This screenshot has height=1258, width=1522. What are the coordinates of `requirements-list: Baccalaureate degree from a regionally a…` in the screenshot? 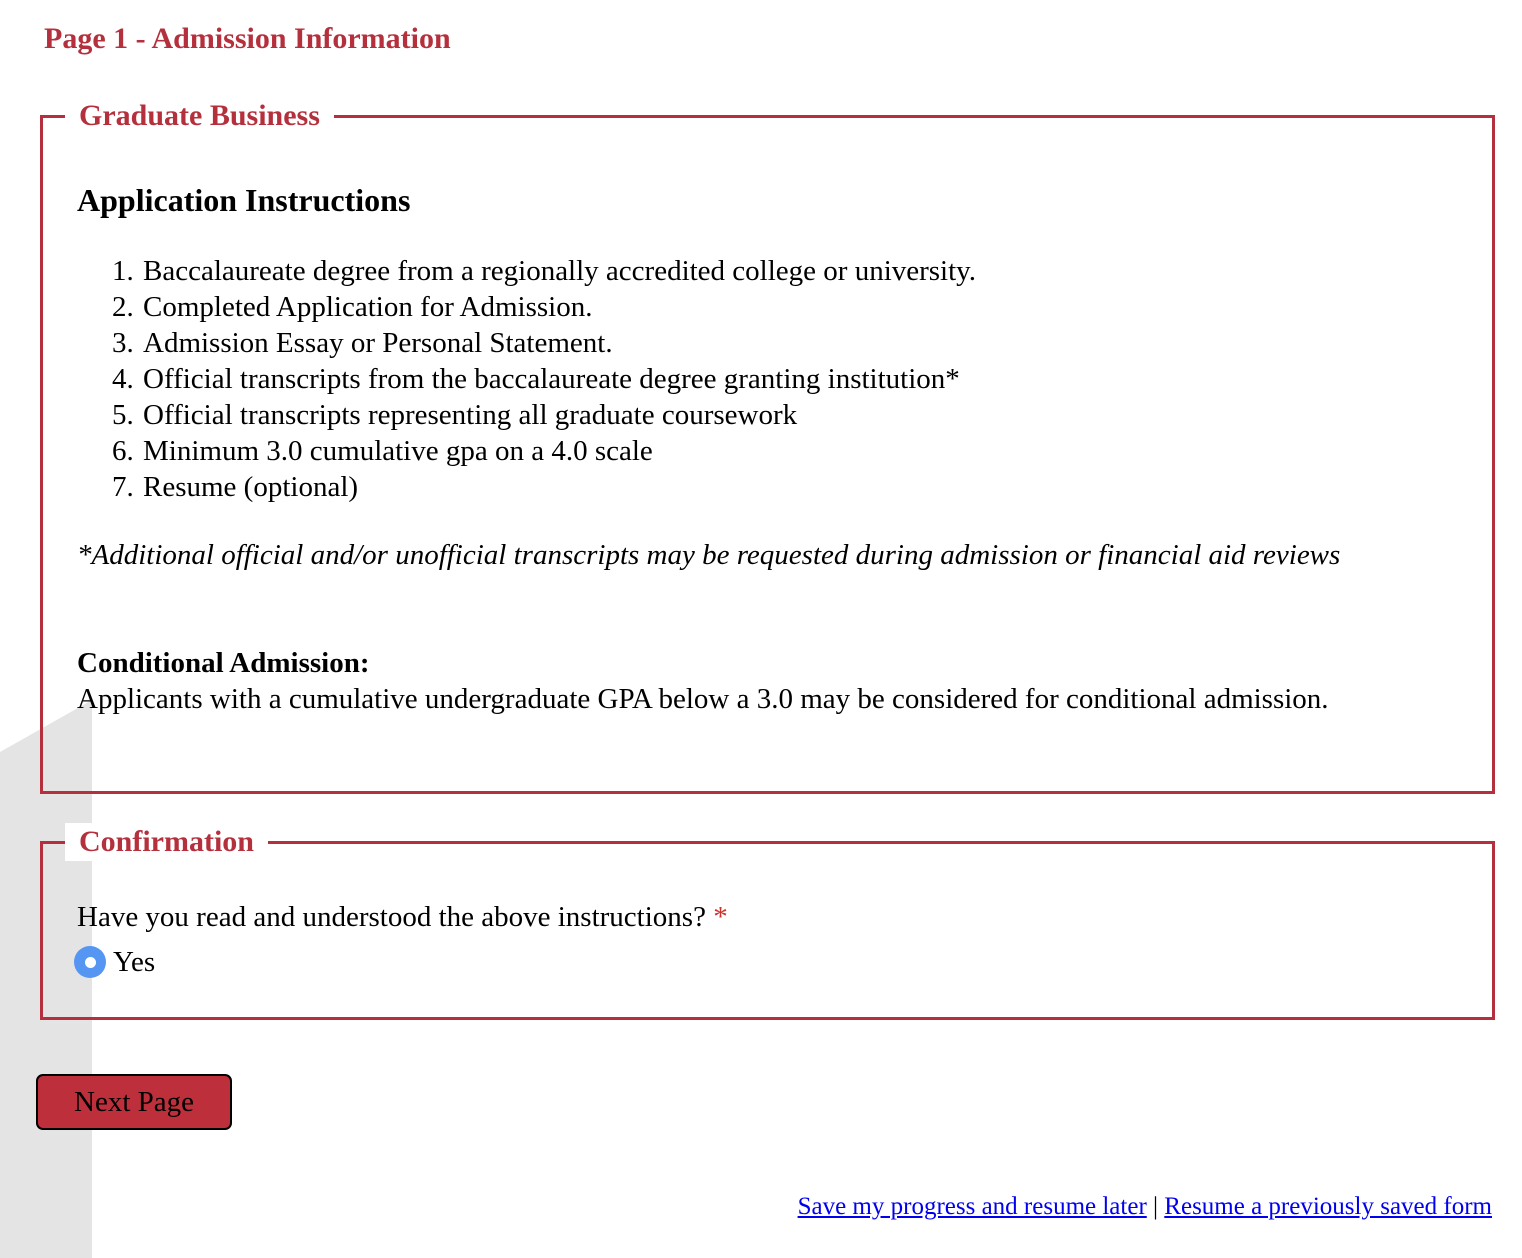 It's located at (558, 379).